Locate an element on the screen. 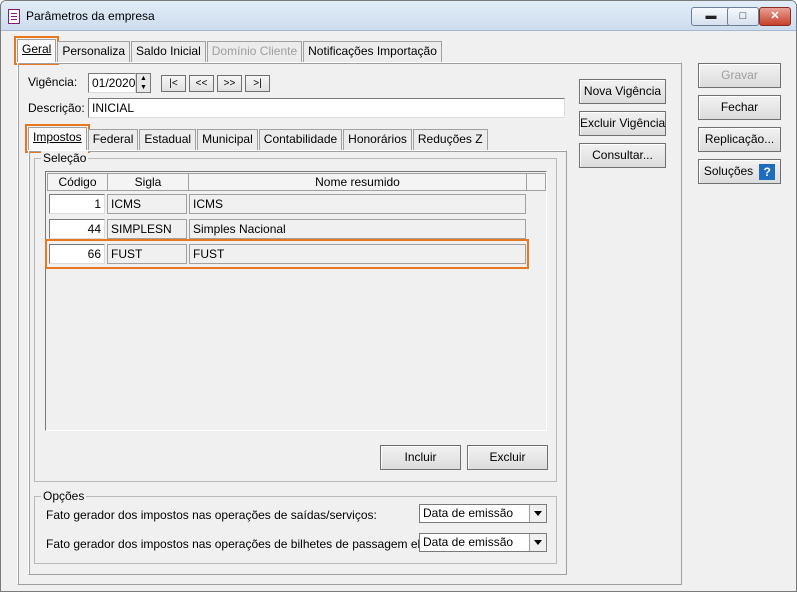  close-button: ✕ is located at coordinates (775, 16).